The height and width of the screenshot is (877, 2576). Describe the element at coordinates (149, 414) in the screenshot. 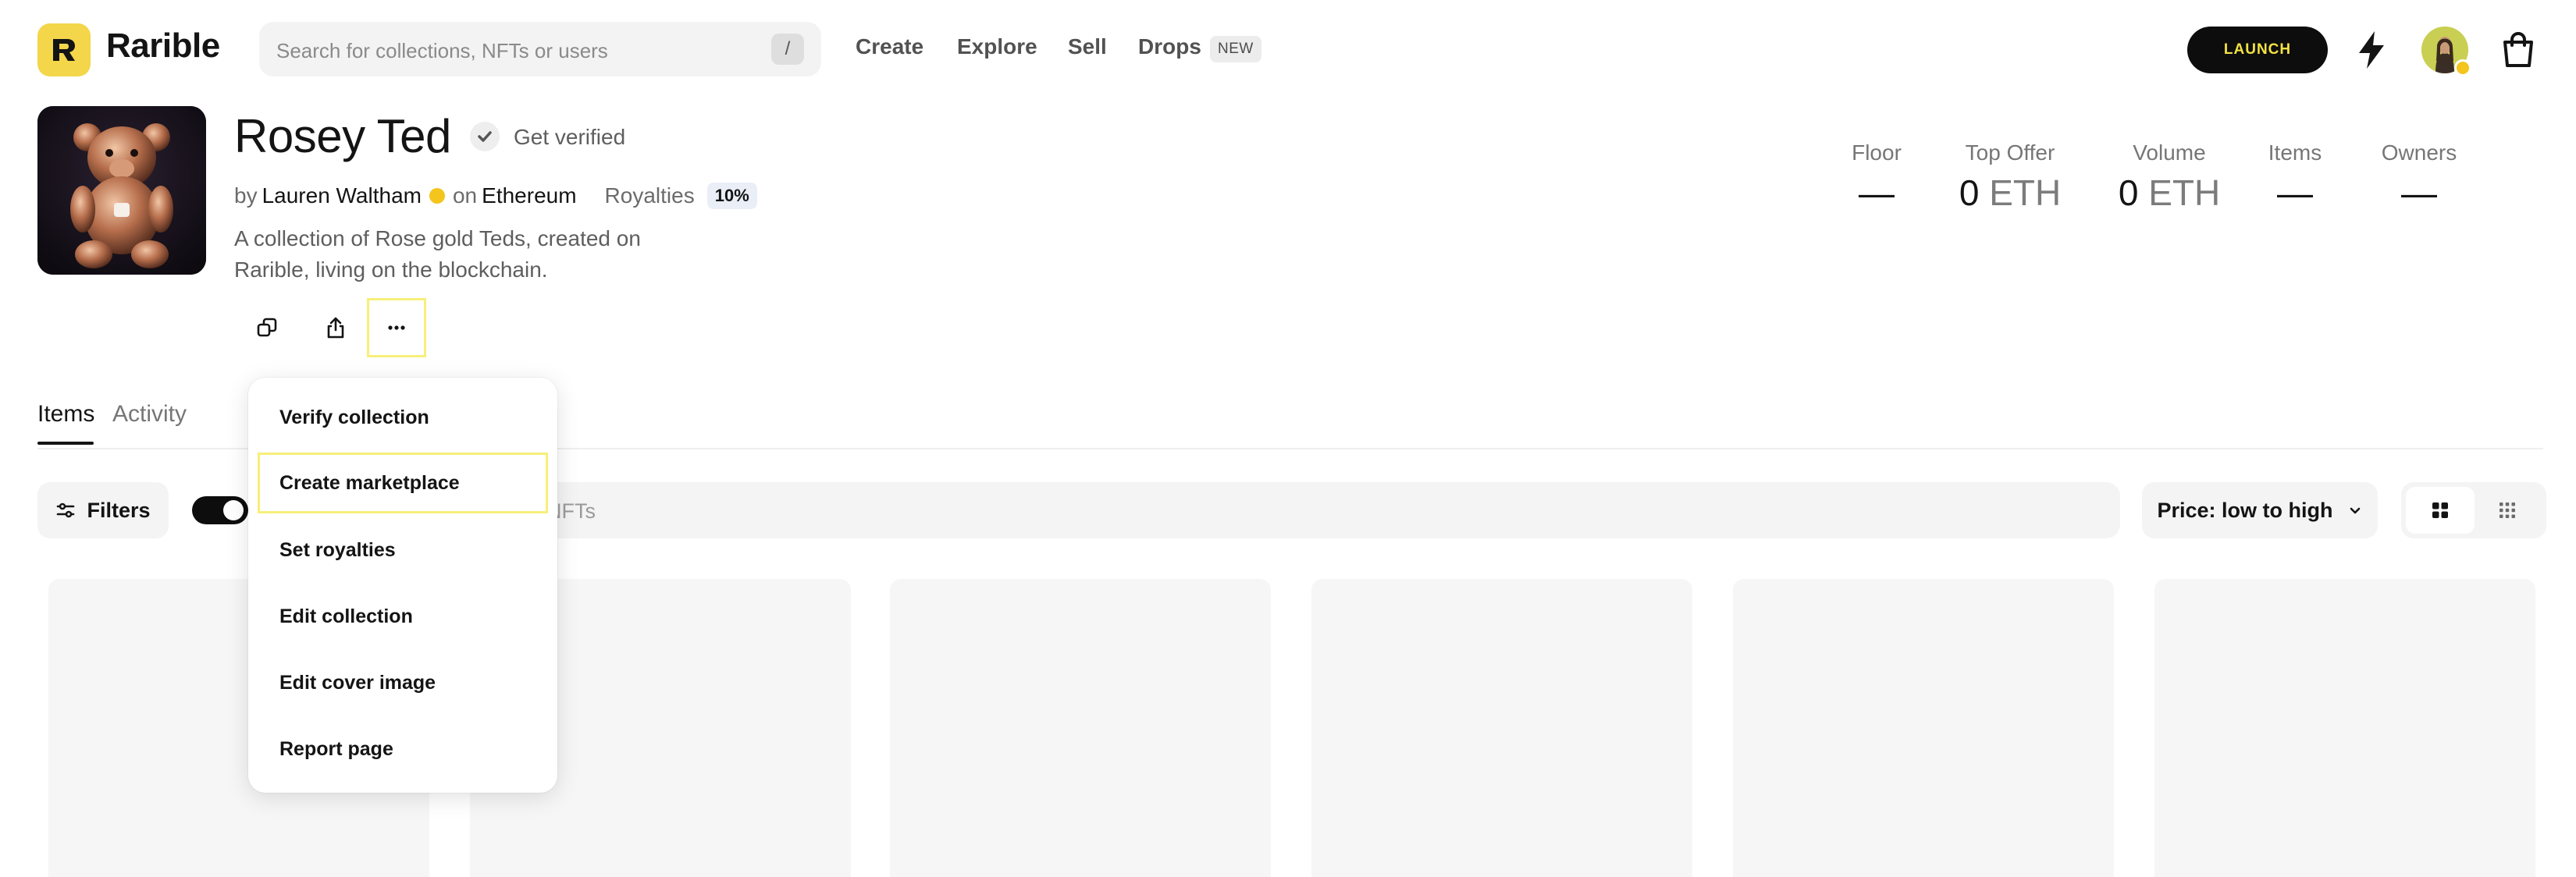

I see `tab-activity: Activity` at that location.